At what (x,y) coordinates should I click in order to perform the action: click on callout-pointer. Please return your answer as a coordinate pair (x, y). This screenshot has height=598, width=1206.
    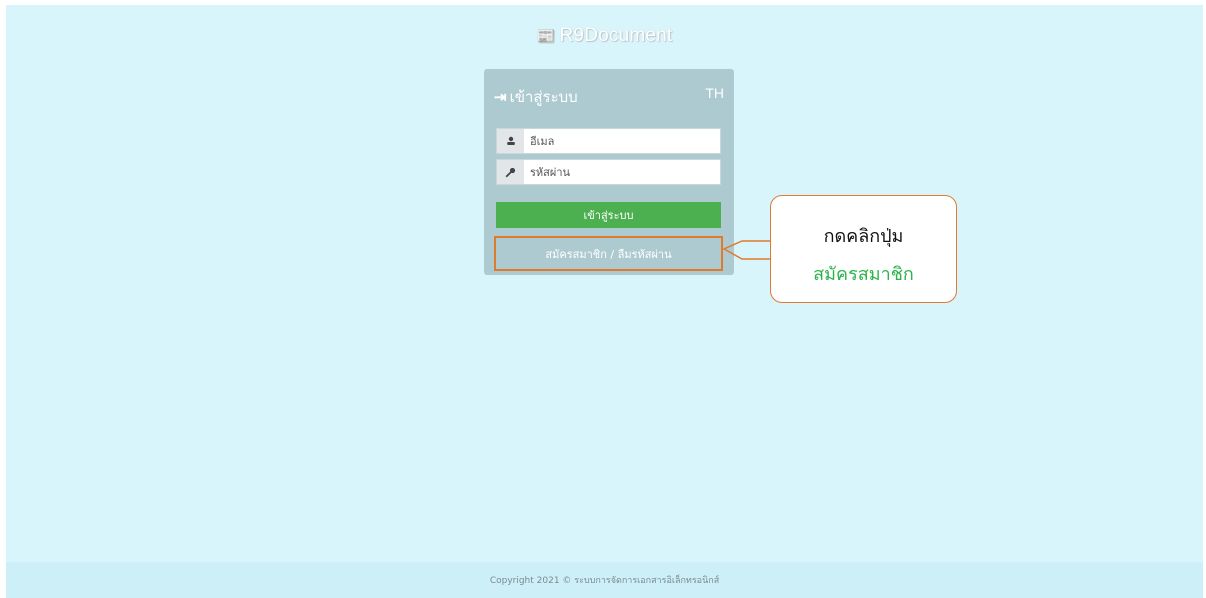
    Looking at the image, I should click on (746, 250).